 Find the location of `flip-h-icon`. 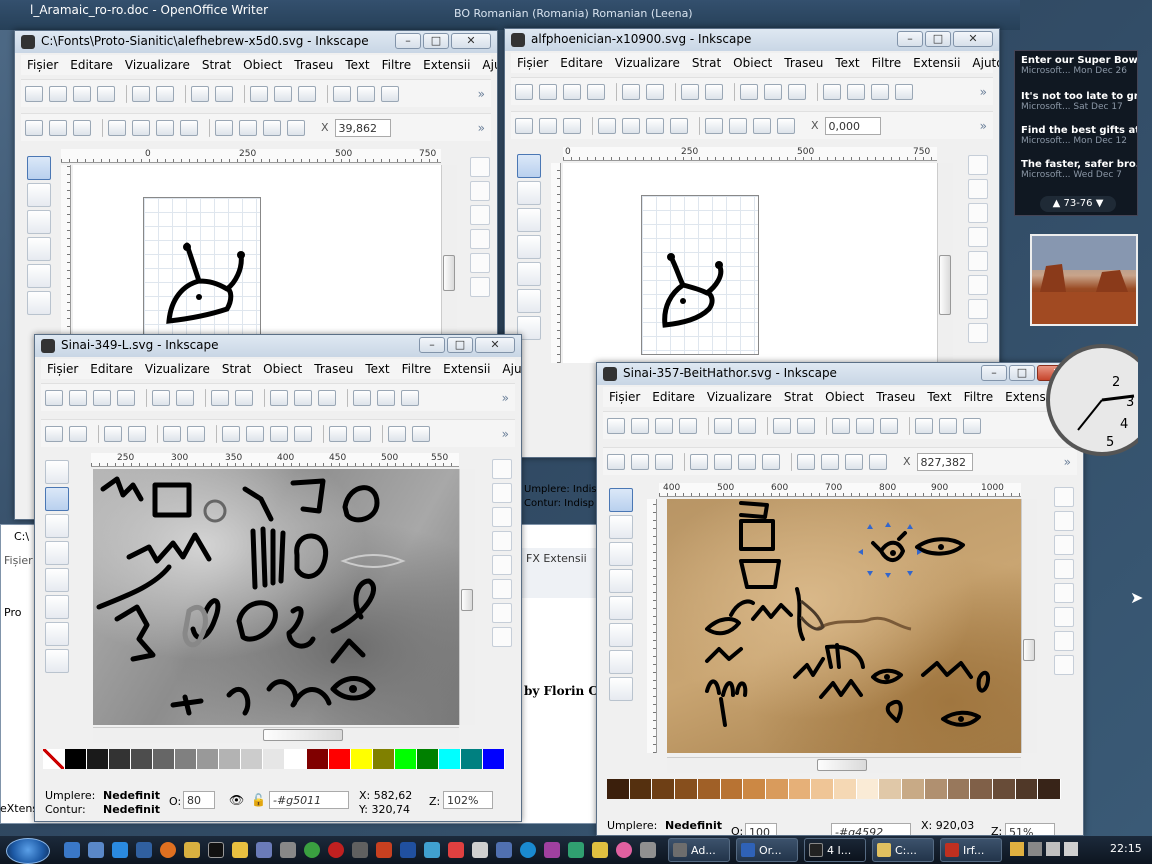

flip-h-icon is located at coordinates (747, 461).